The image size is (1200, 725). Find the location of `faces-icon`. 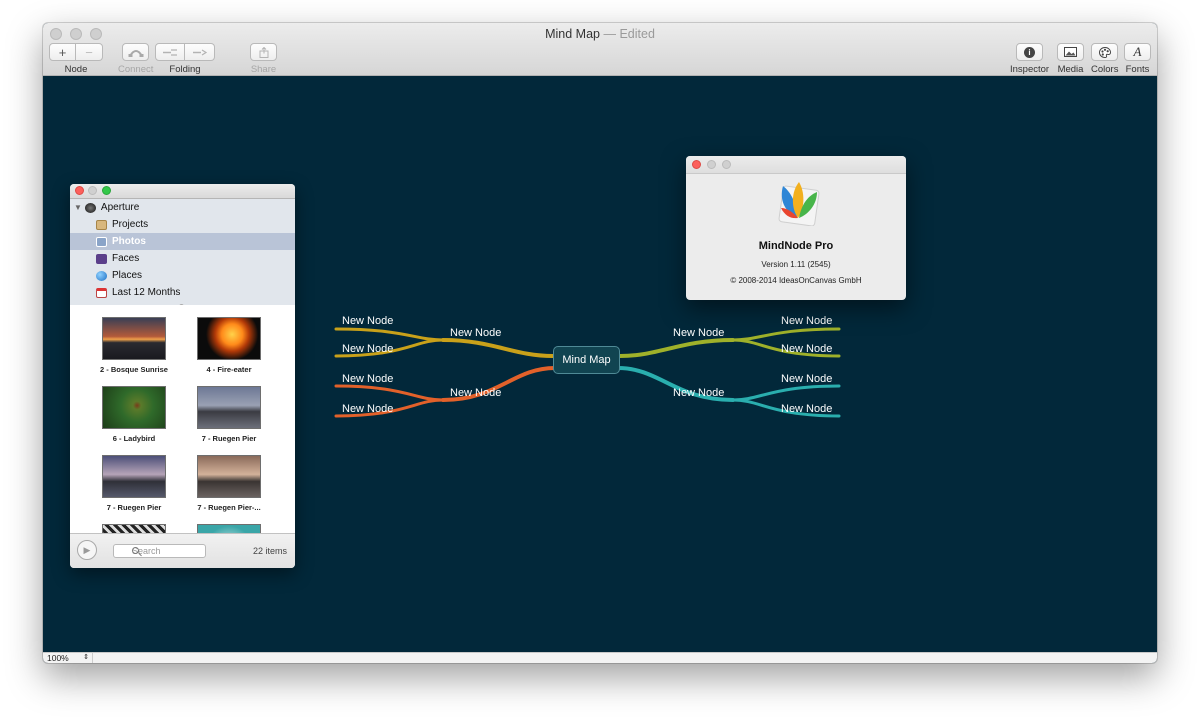

faces-icon is located at coordinates (101, 258).